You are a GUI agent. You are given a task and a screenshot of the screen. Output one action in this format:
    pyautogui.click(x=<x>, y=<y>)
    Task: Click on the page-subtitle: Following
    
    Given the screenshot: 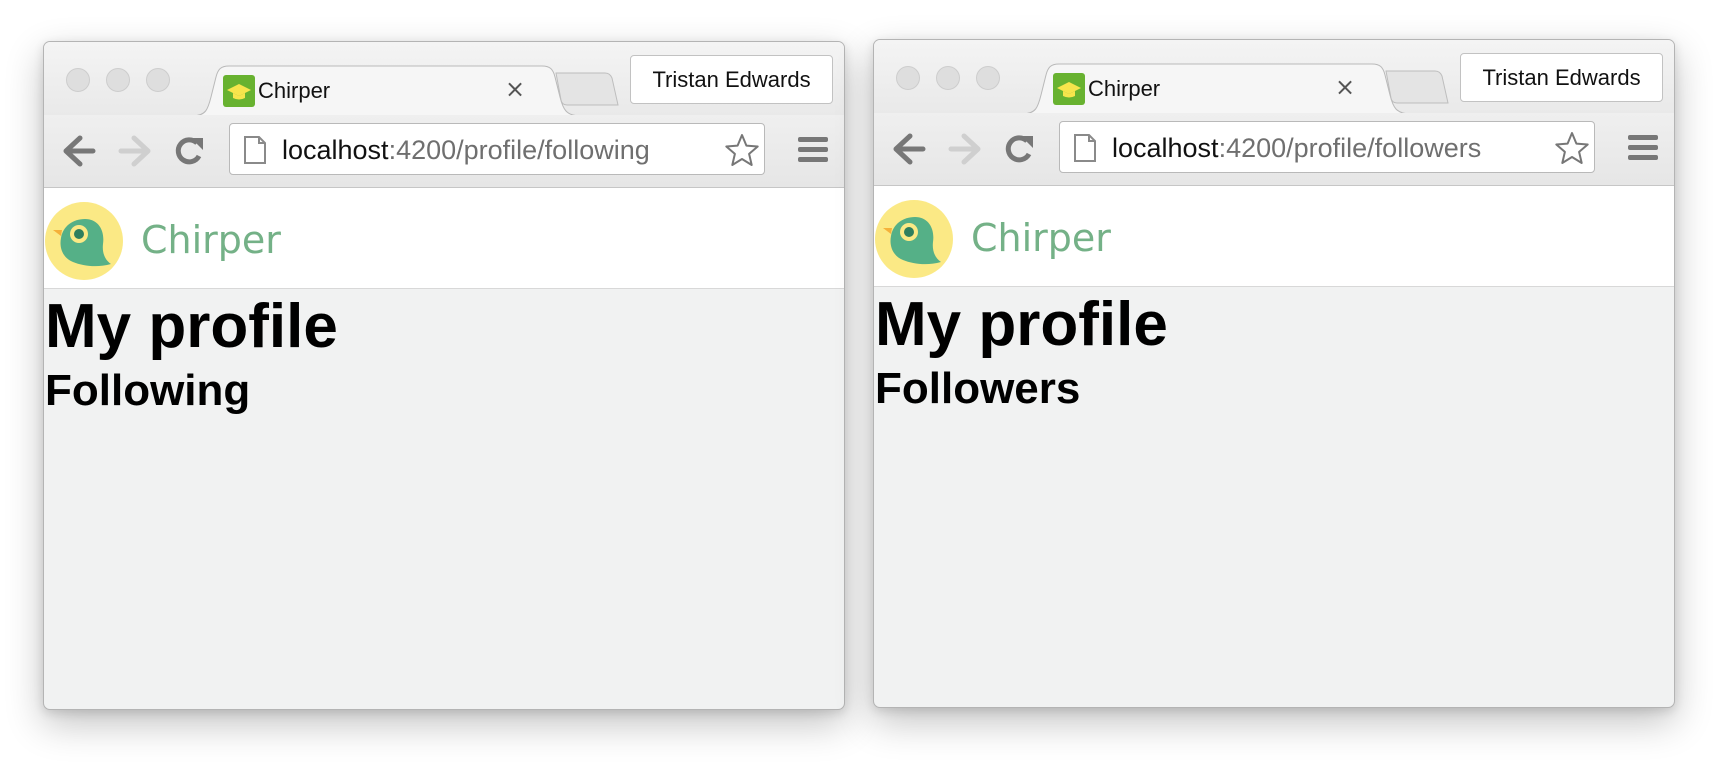 What is the action you would take?
    pyautogui.click(x=148, y=390)
    